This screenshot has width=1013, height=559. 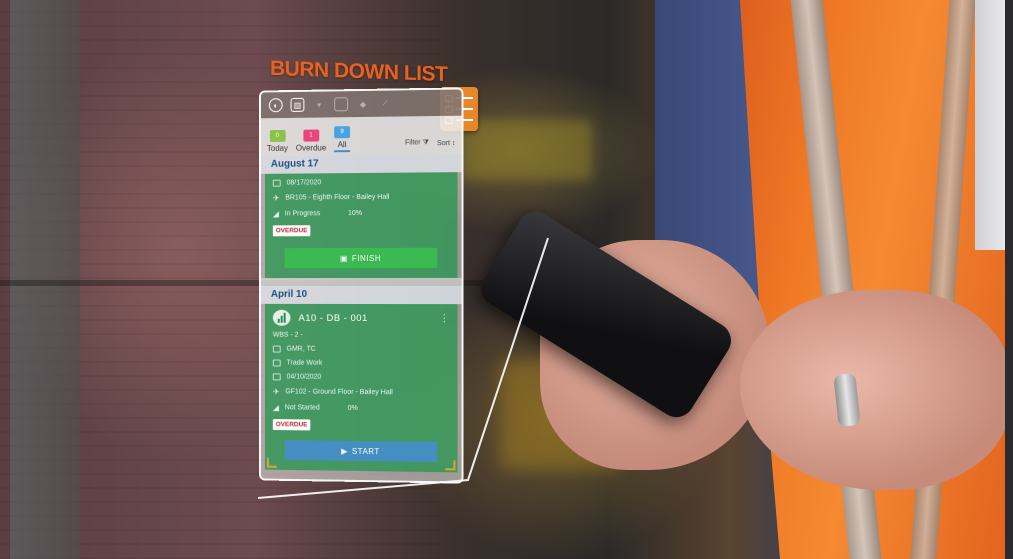 I want to click on trade-icon, so click(x=276, y=363).